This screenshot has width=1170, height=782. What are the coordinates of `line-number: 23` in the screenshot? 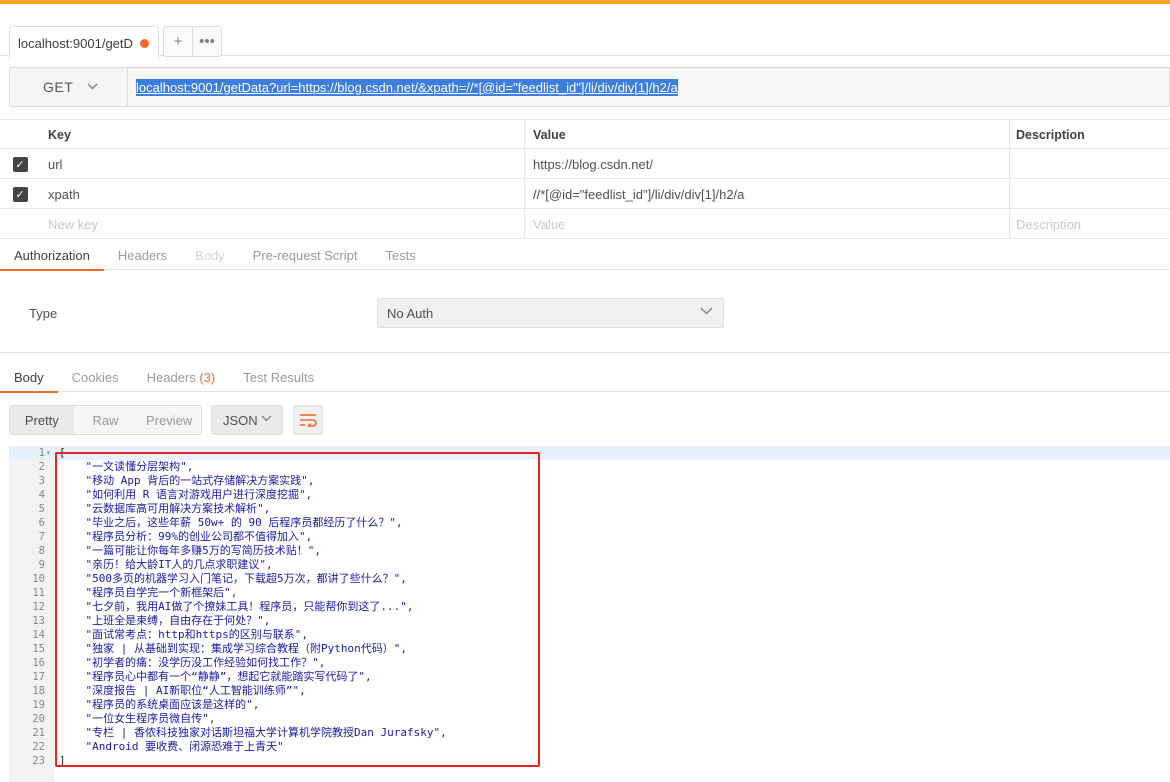 It's located at (38, 761).